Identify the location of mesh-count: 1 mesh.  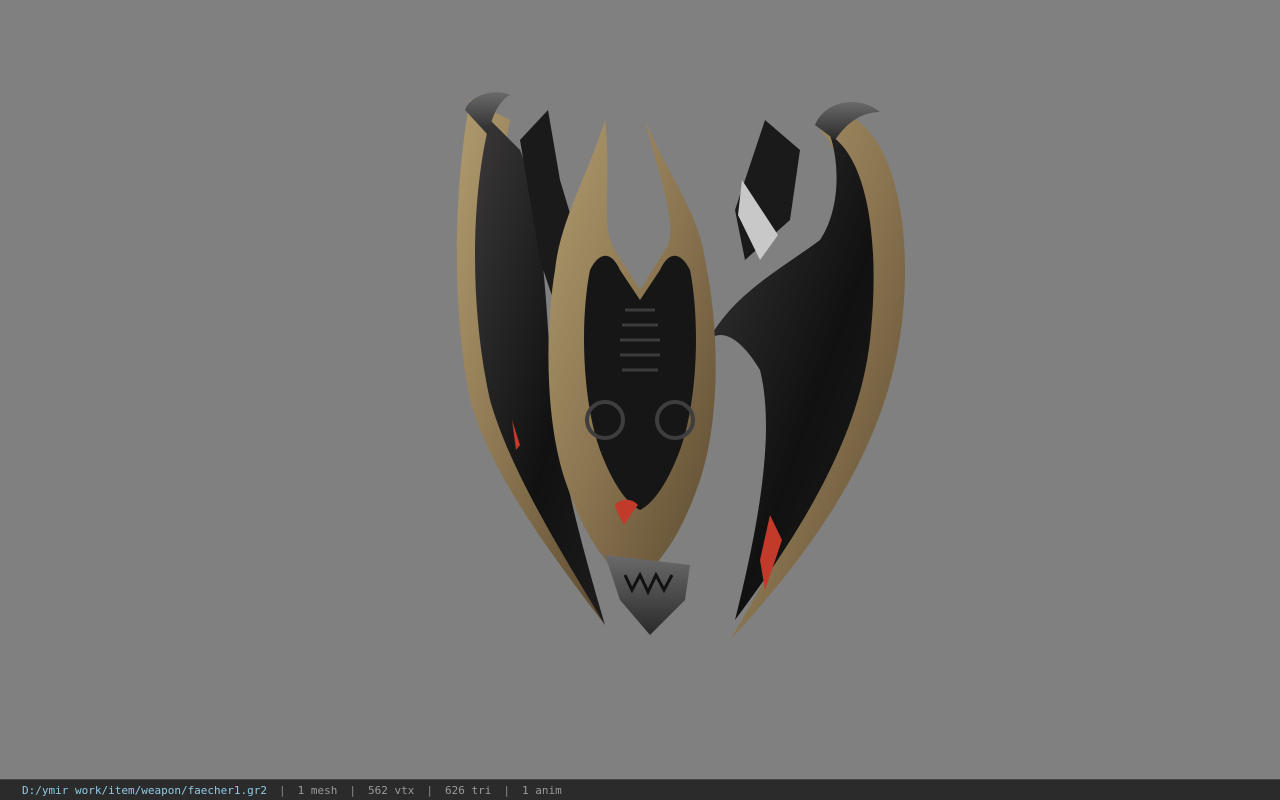
(317, 790).